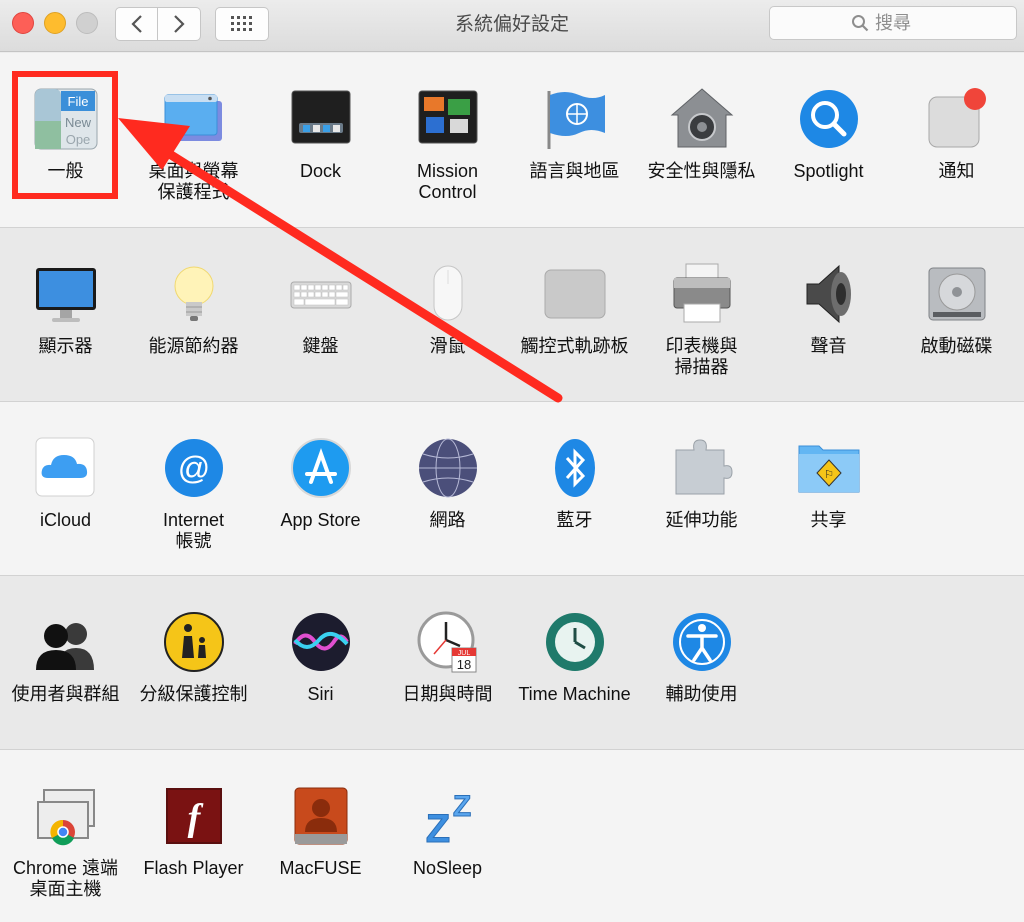  Describe the element at coordinates (702, 642) in the screenshot. I see `accessibility-icon` at that location.